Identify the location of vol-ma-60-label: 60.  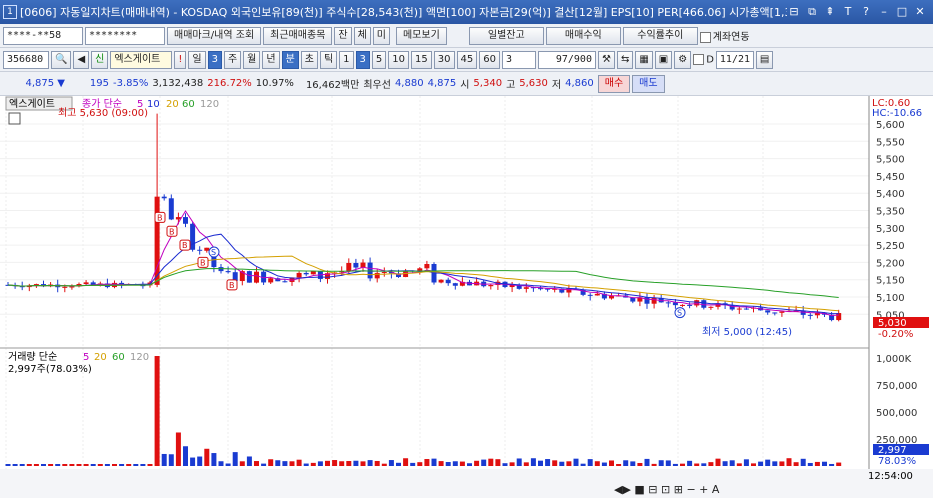
(118, 357).